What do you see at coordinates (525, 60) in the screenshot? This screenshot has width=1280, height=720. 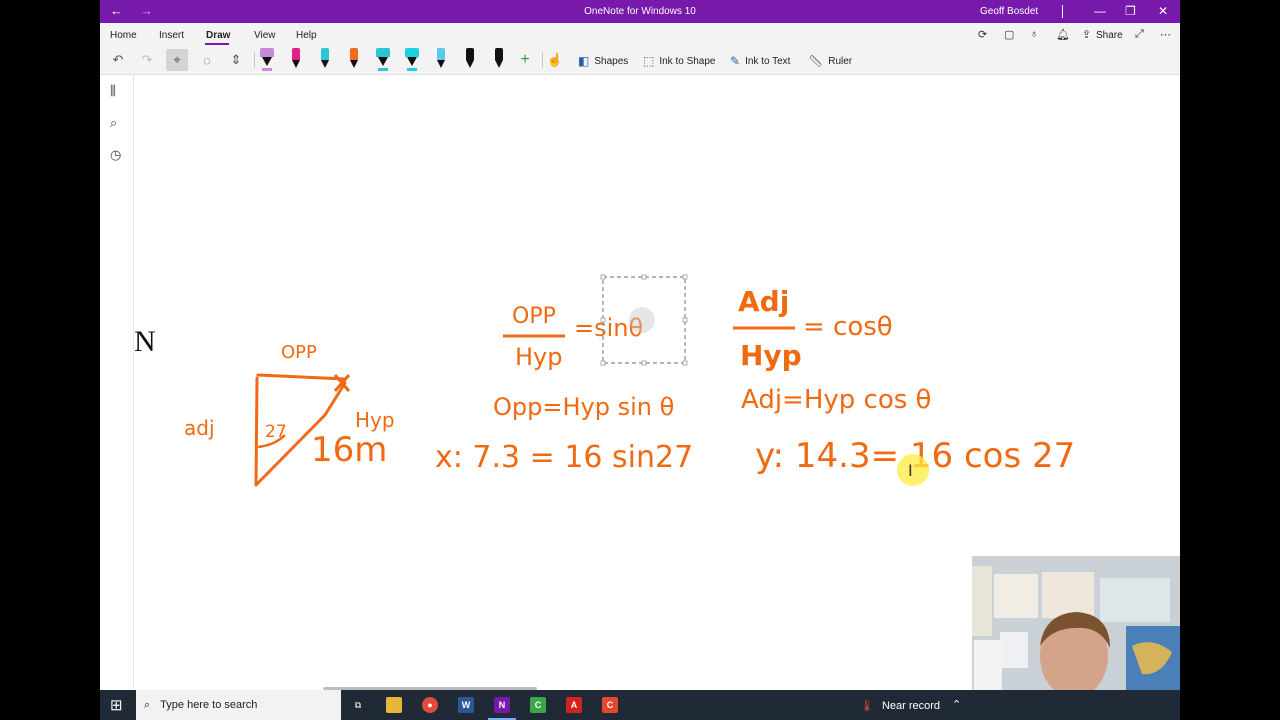 I see `add-pen-icon: +` at bounding box center [525, 60].